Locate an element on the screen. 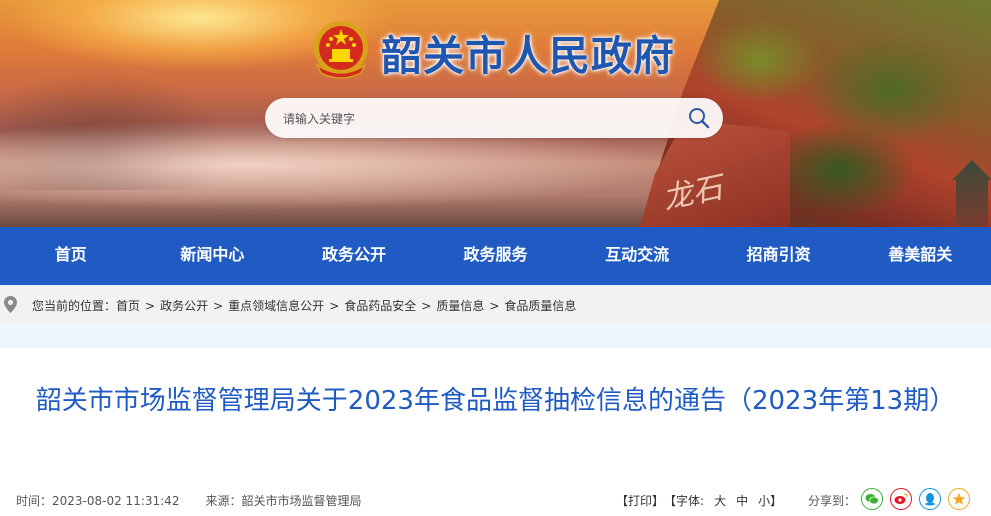 Image resolution: width=991 pixels, height=516 pixels. font-medium-button: 中 is located at coordinates (742, 501).